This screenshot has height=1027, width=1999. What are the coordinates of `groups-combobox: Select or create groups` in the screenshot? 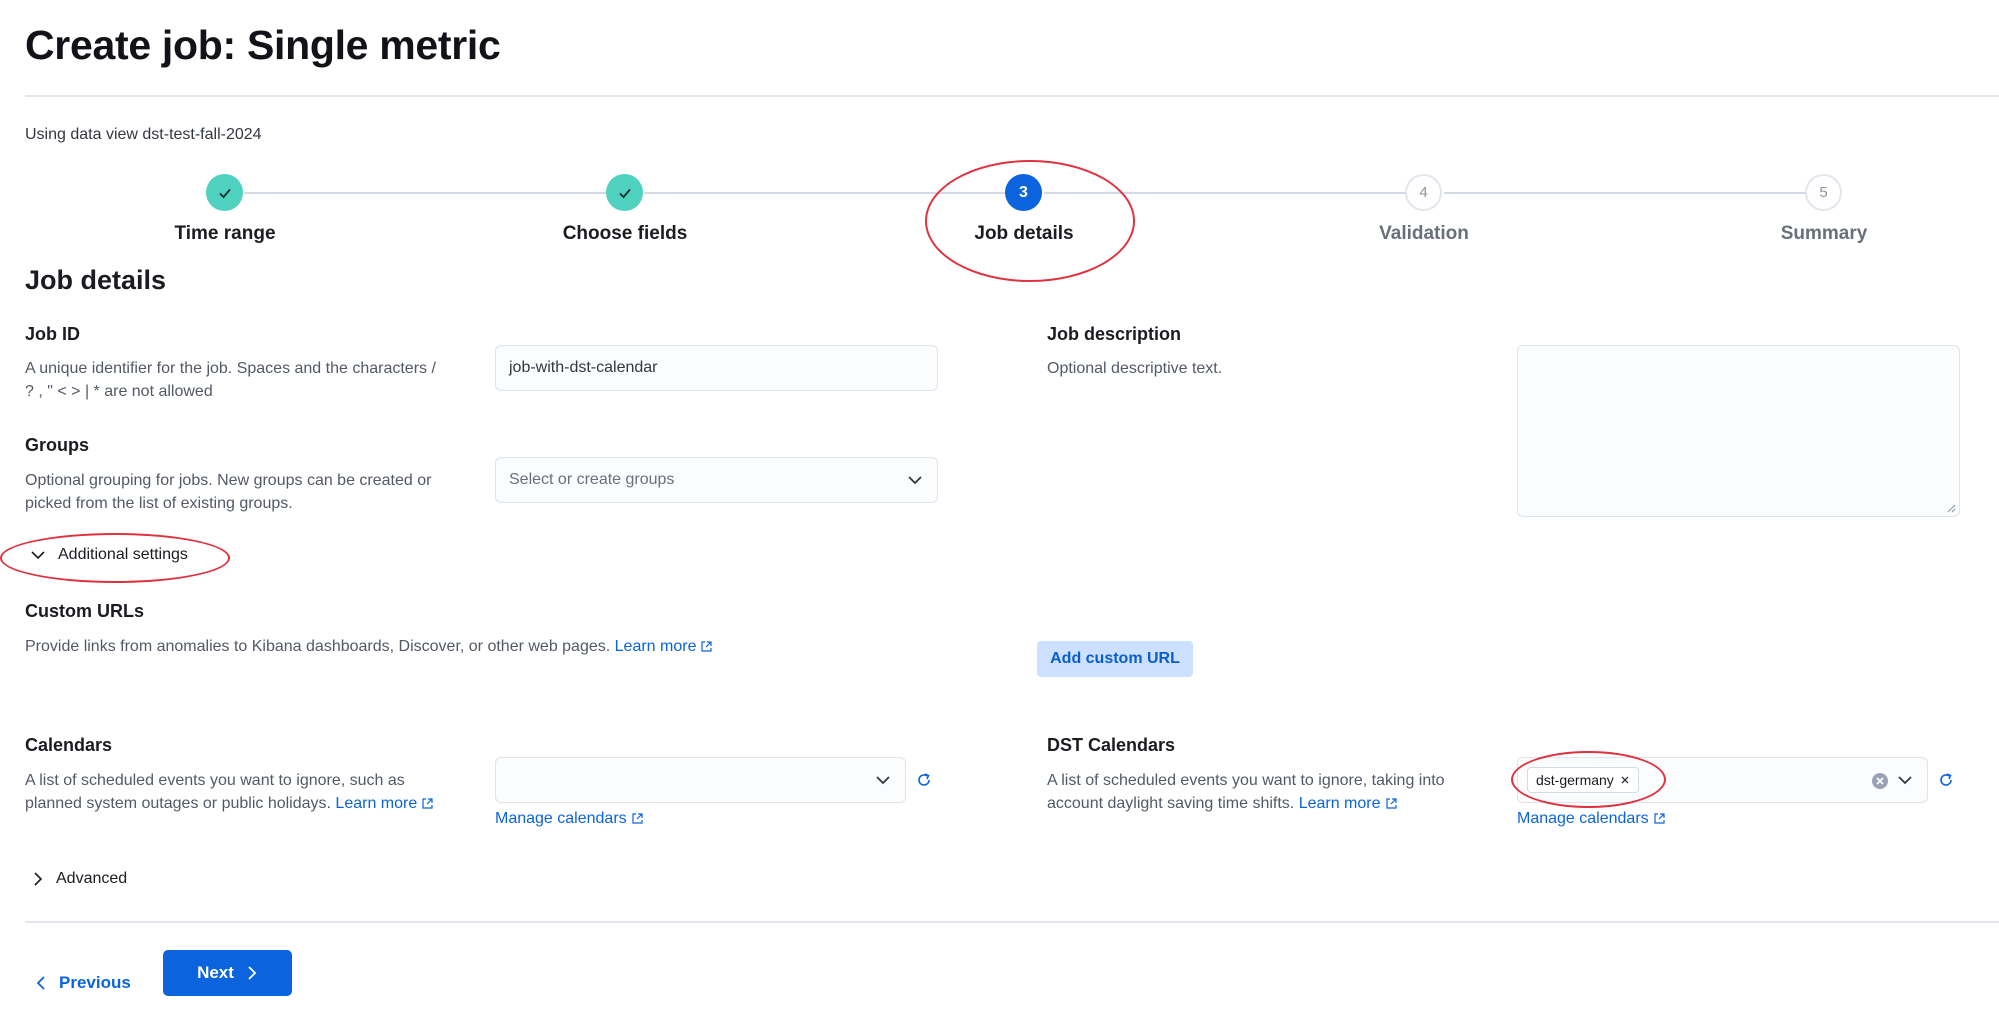 It's located at (716, 480).